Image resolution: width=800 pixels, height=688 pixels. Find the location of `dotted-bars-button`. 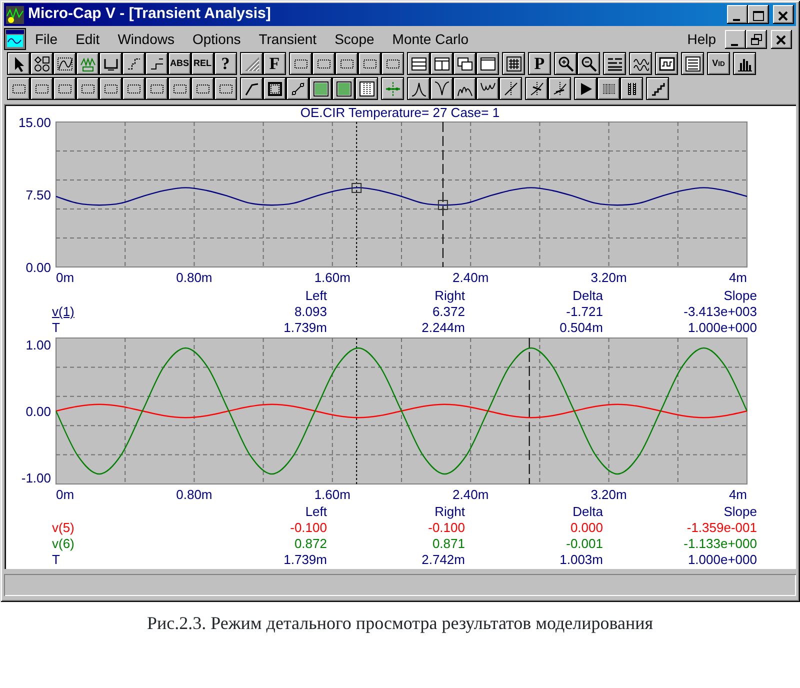

dotted-bars-button is located at coordinates (631, 88).